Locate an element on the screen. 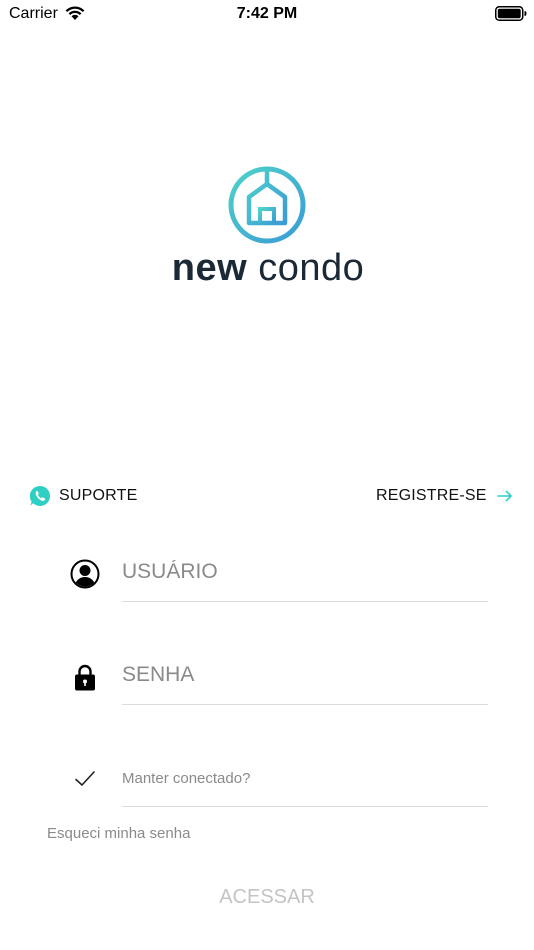  support-label: SUPORTE is located at coordinates (98, 495).